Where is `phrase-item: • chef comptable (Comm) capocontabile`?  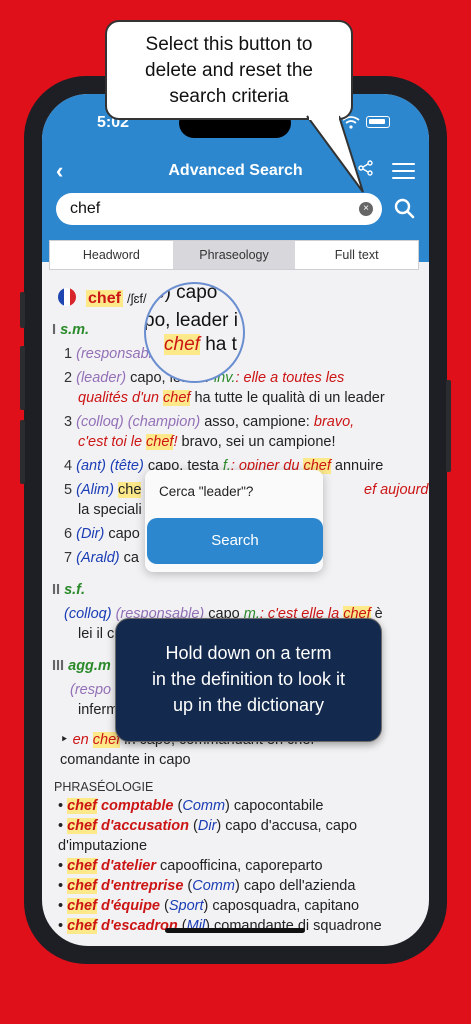
phrase-item: • chef comptable (Comm) capocontabile is located at coordinates (190, 806).